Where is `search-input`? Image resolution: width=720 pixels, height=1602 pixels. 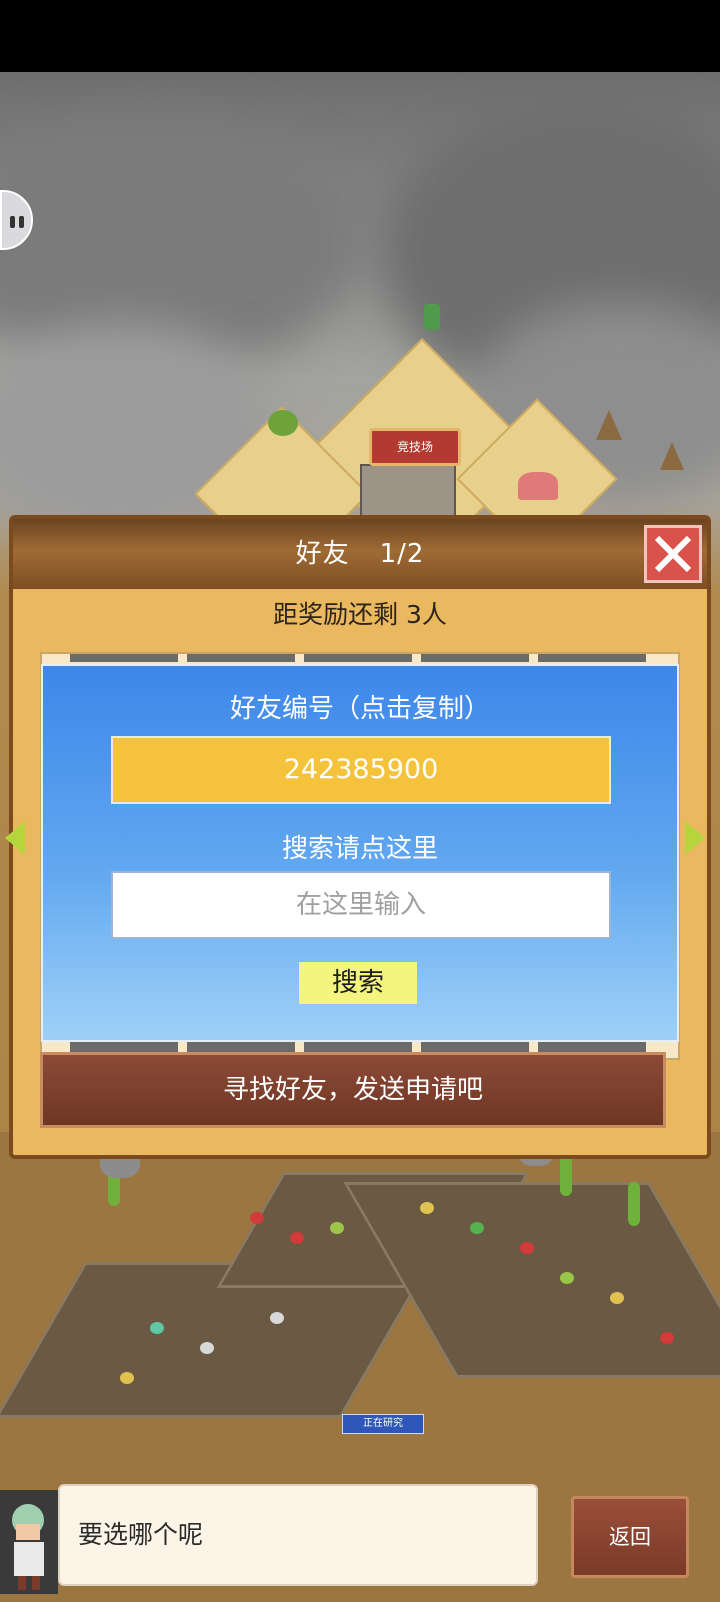 search-input is located at coordinates (361, 905).